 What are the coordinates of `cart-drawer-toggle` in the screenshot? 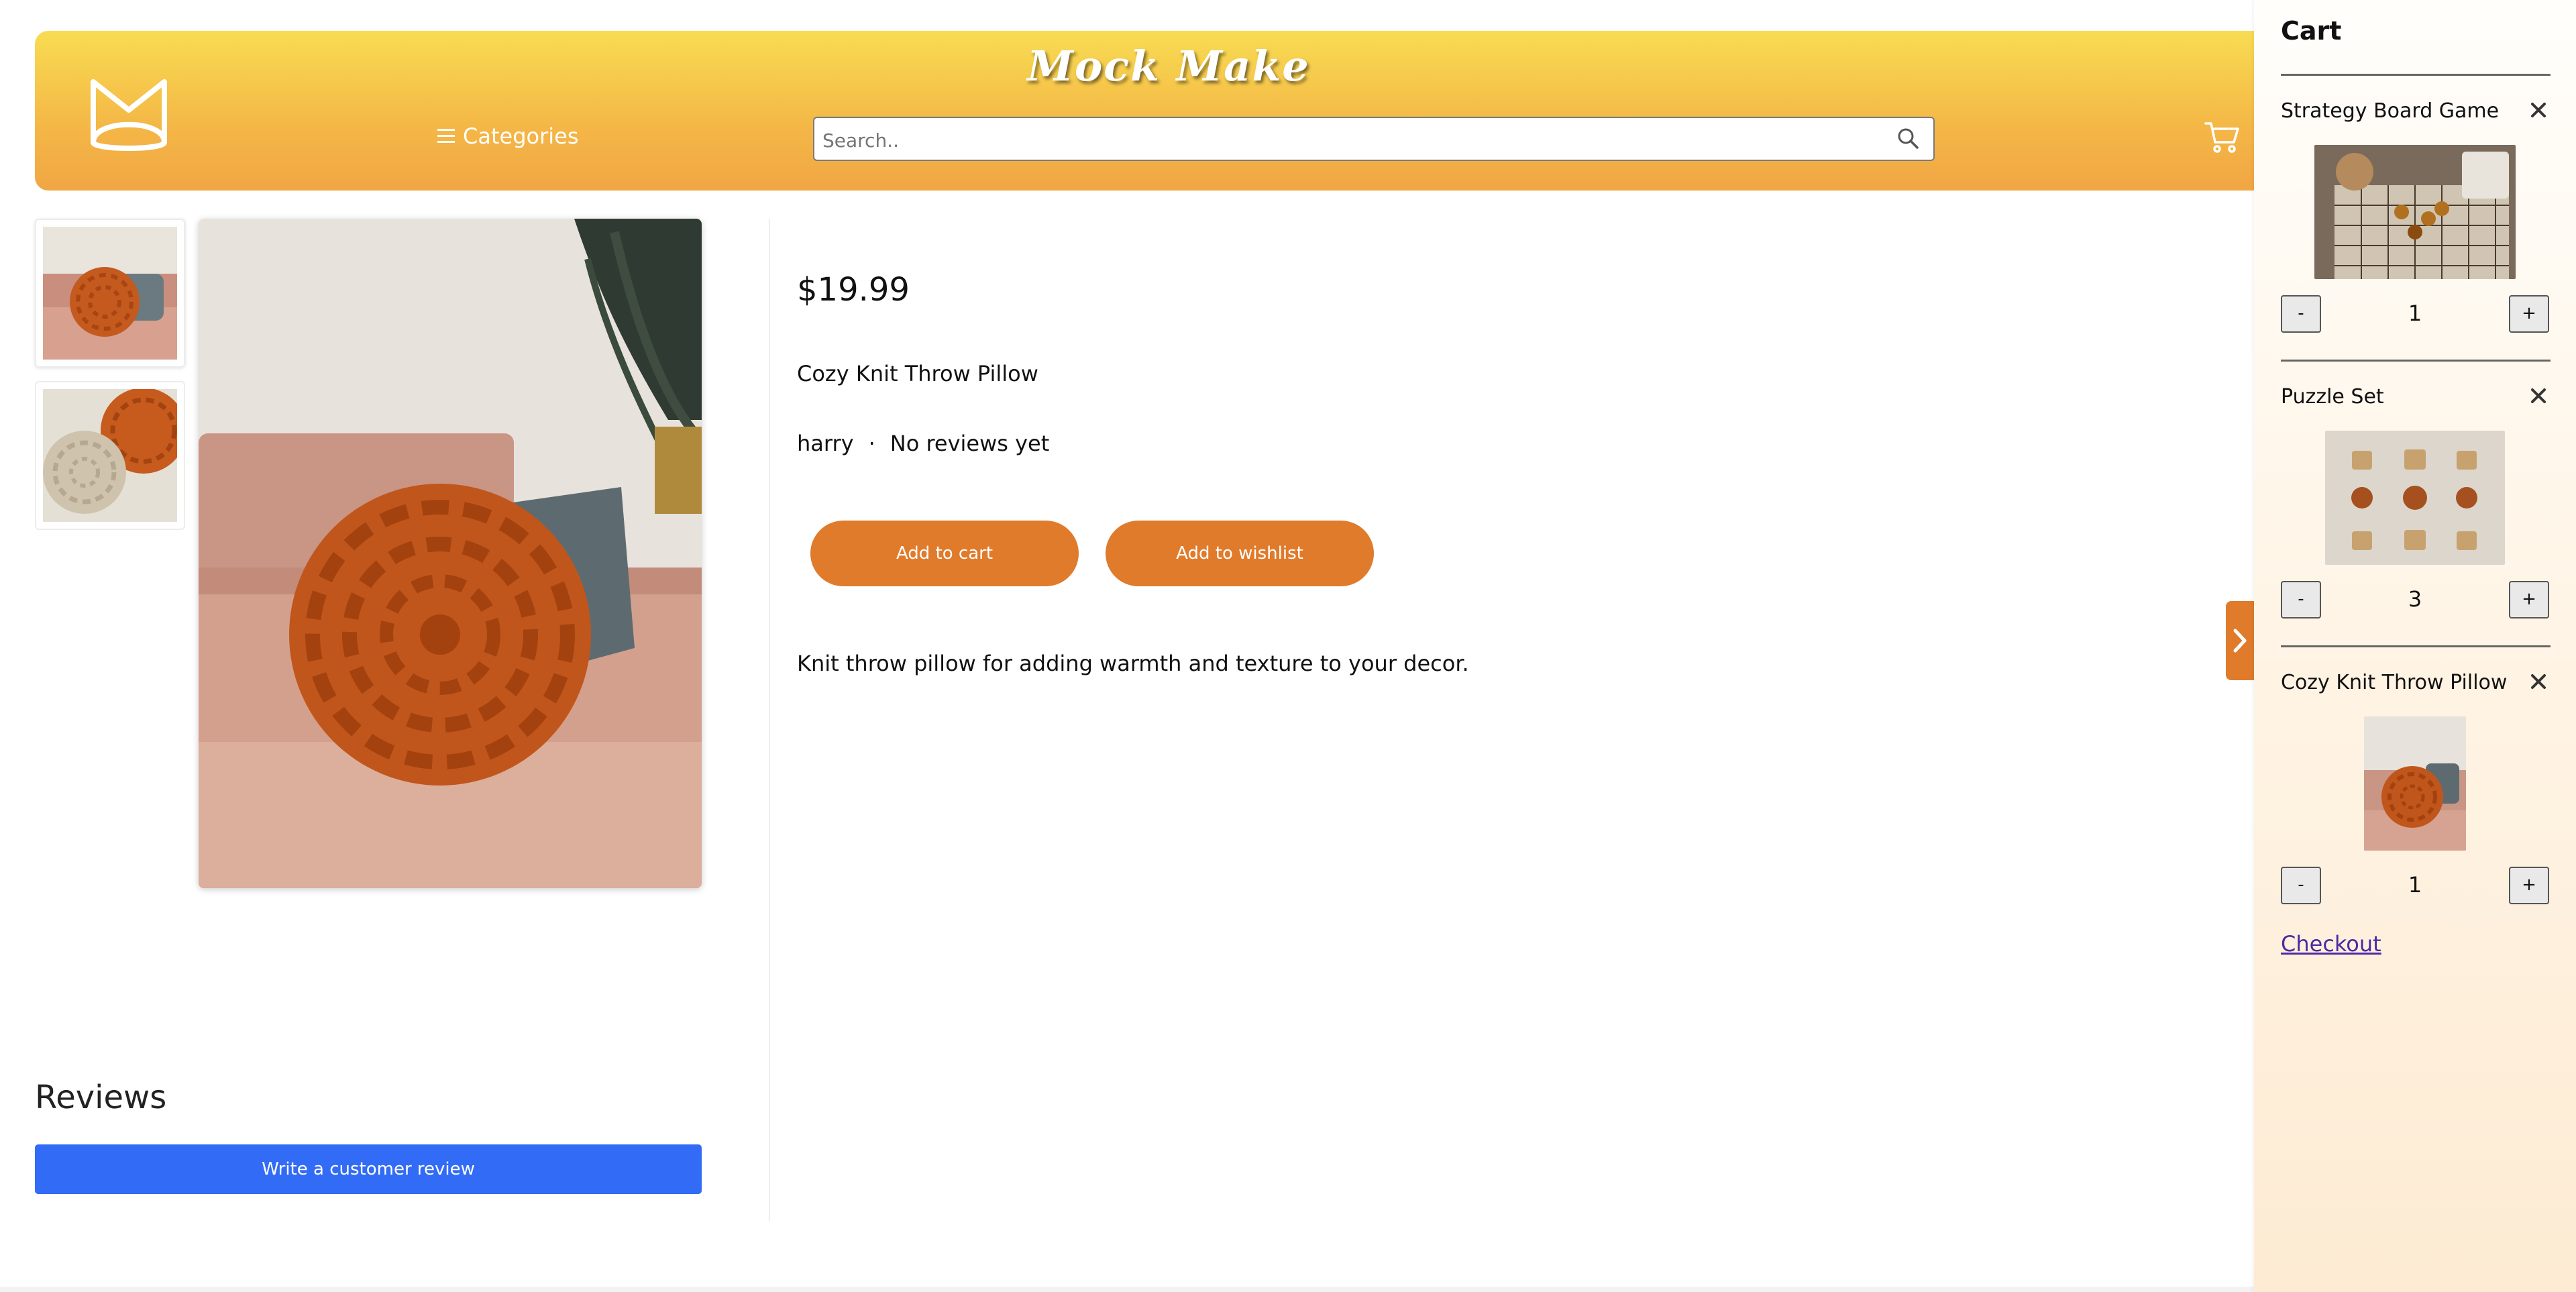 It's located at (2240, 640).